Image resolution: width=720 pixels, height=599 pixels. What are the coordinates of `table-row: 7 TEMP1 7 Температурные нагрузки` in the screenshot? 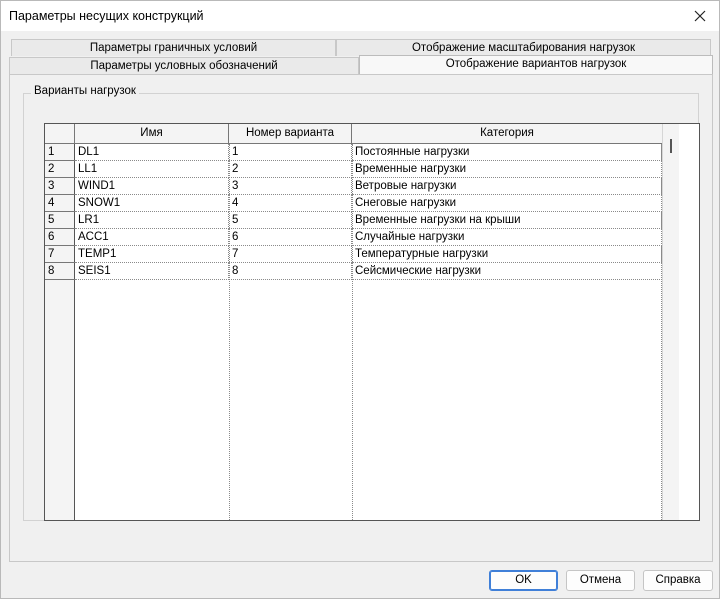 It's located at (353, 254).